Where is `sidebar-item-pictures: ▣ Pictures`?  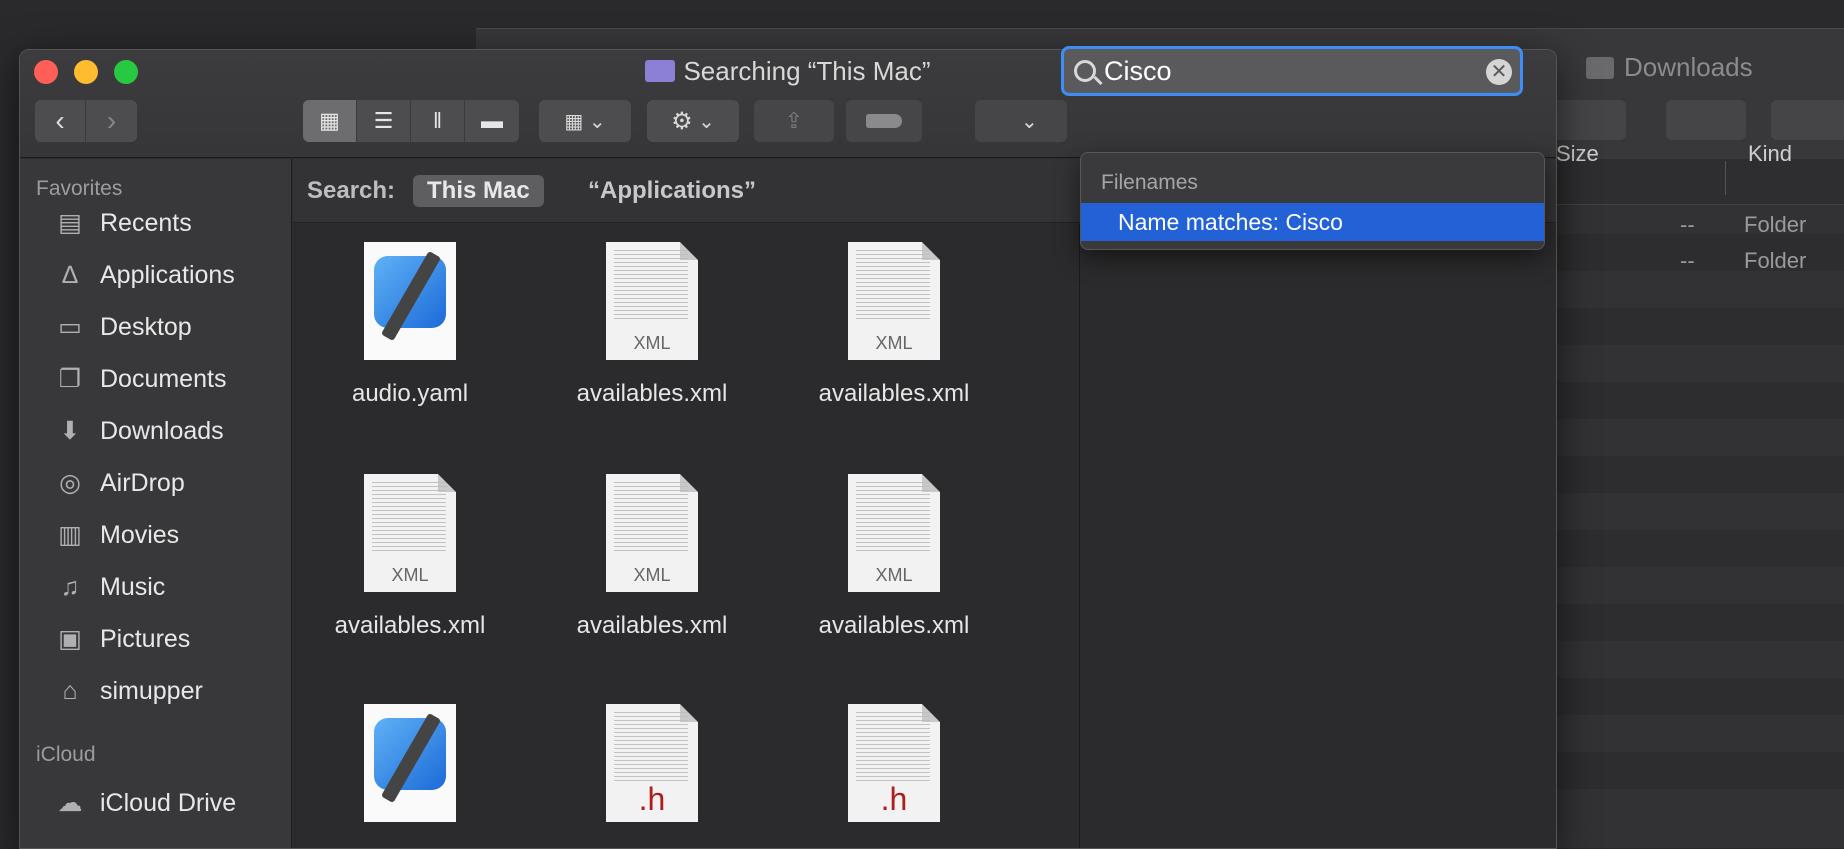 sidebar-item-pictures: ▣ Pictures is located at coordinates (121, 639).